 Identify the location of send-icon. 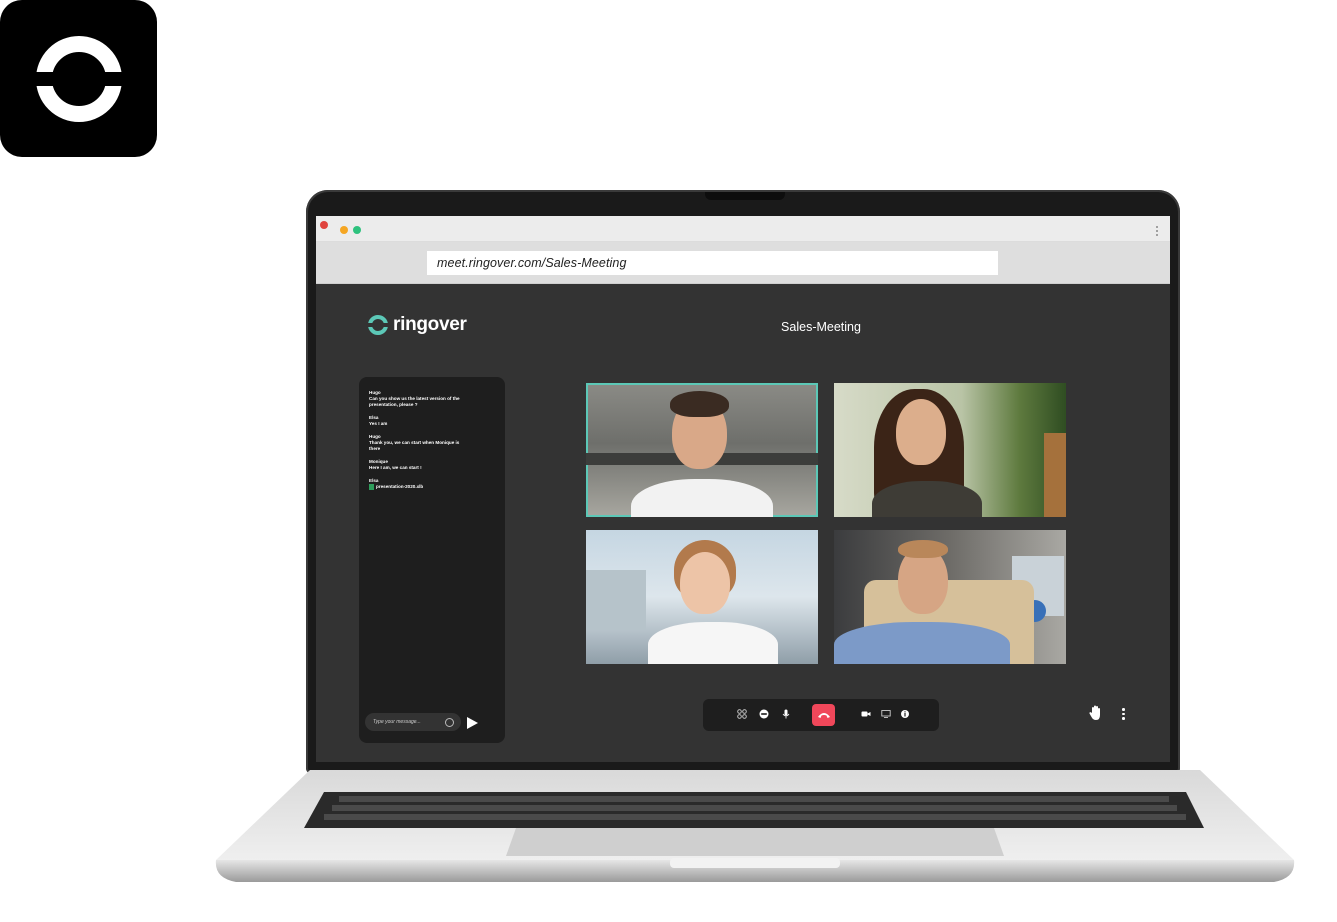
(472, 723).